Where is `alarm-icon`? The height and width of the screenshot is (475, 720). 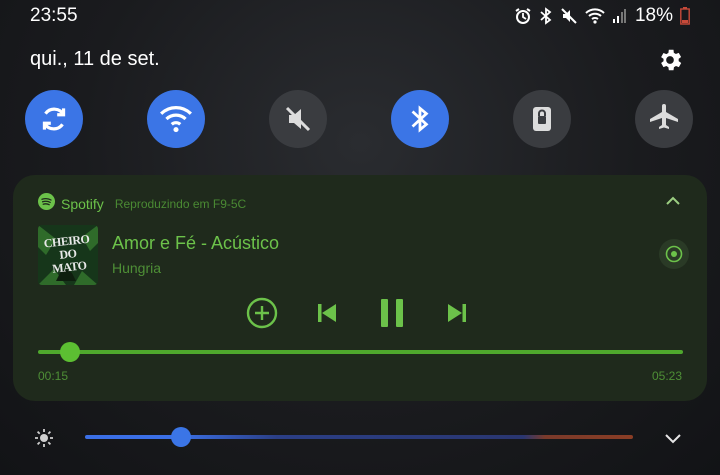
alarm-icon is located at coordinates (523, 16).